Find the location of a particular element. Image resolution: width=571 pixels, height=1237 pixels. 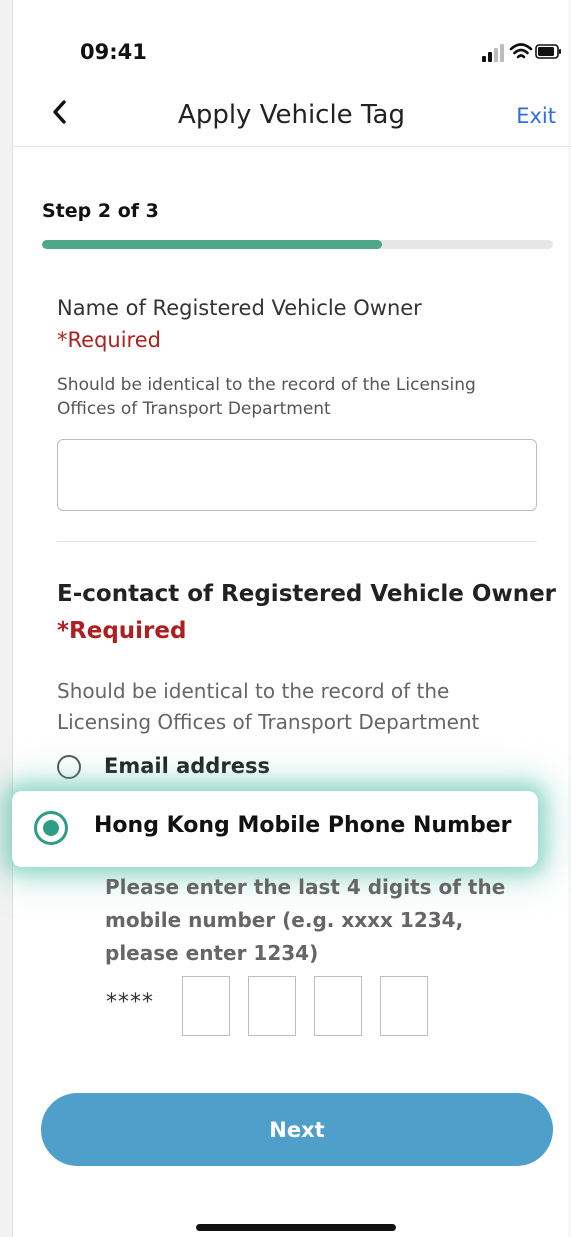

wifi-icon is located at coordinates (521, 51).